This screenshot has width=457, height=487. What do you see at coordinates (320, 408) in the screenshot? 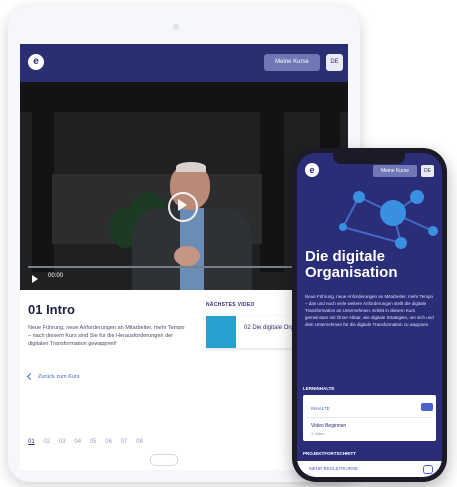
I see `contents-card-heading: INHALTE` at bounding box center [320, 408].